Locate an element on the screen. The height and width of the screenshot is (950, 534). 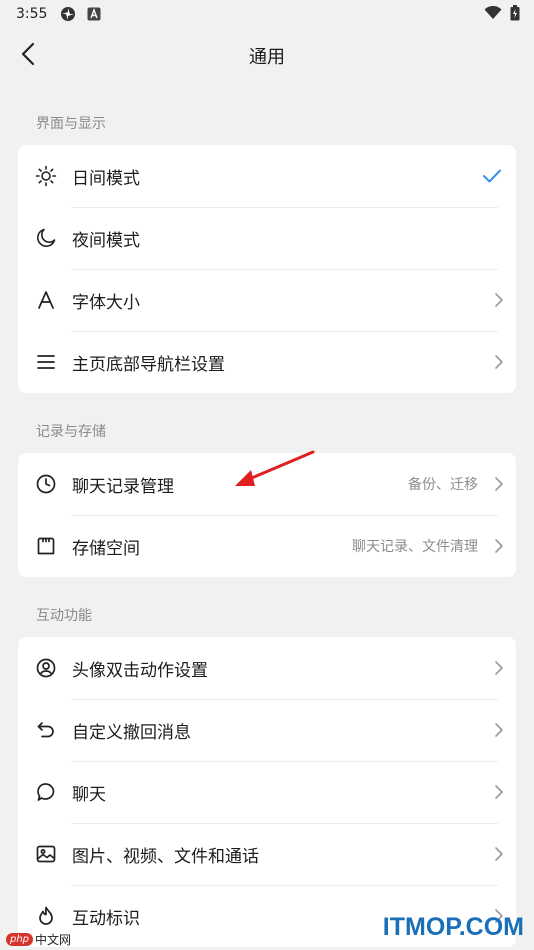
row-label: 图片、视频、文件和通话 is located at coordinates (165, 856).